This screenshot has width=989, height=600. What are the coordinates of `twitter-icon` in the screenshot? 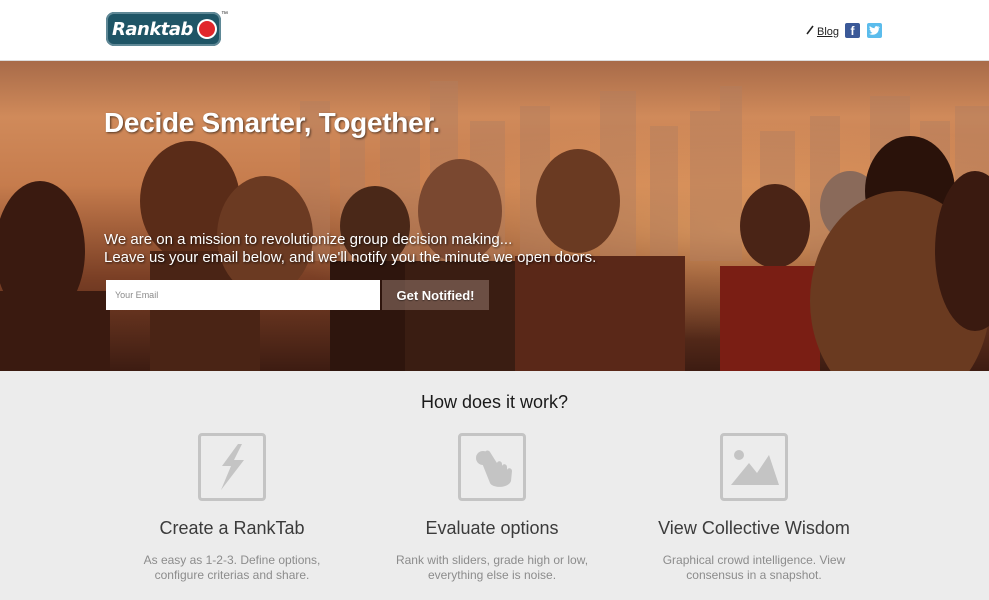 It's located at (874, 30).